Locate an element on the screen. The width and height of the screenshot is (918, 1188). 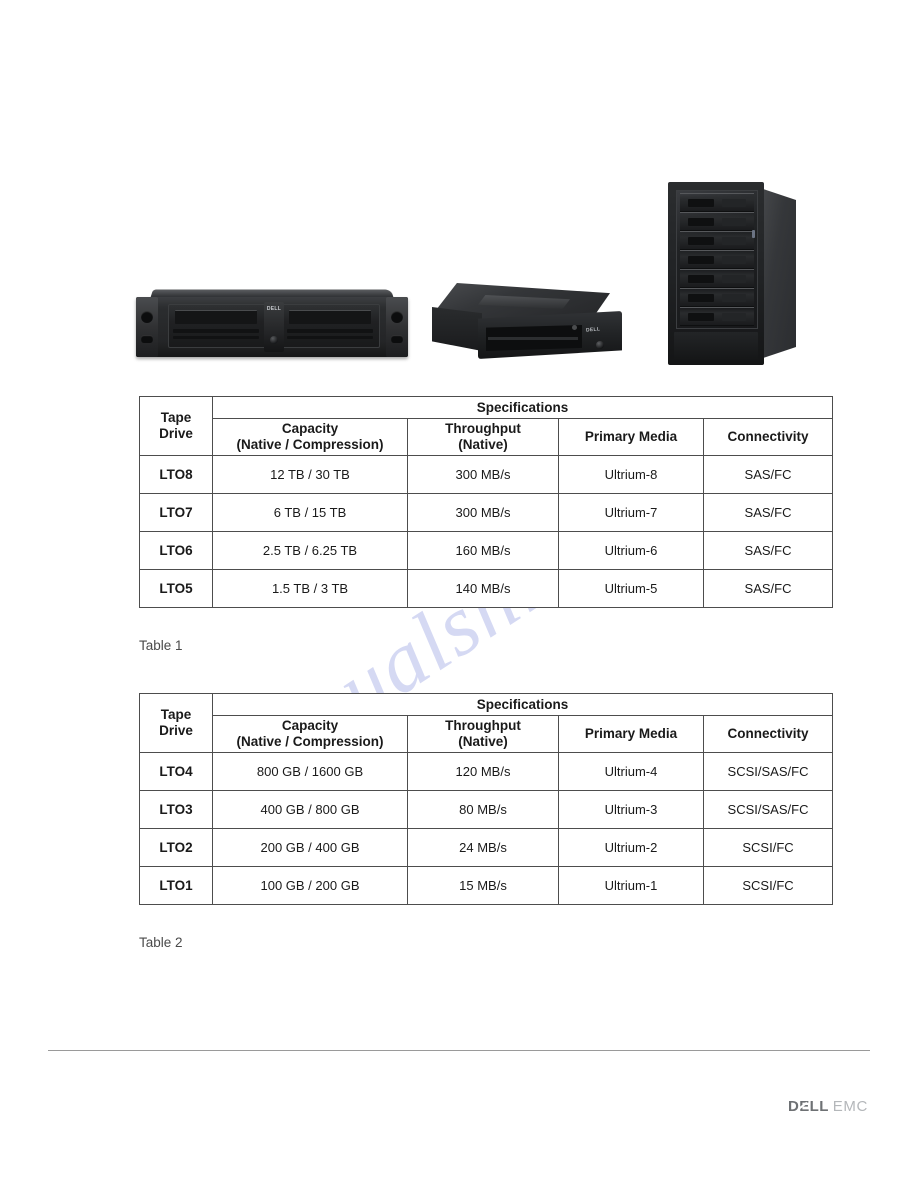
cell-throughput: 120 MB/s is located at coordinates (483, 771).